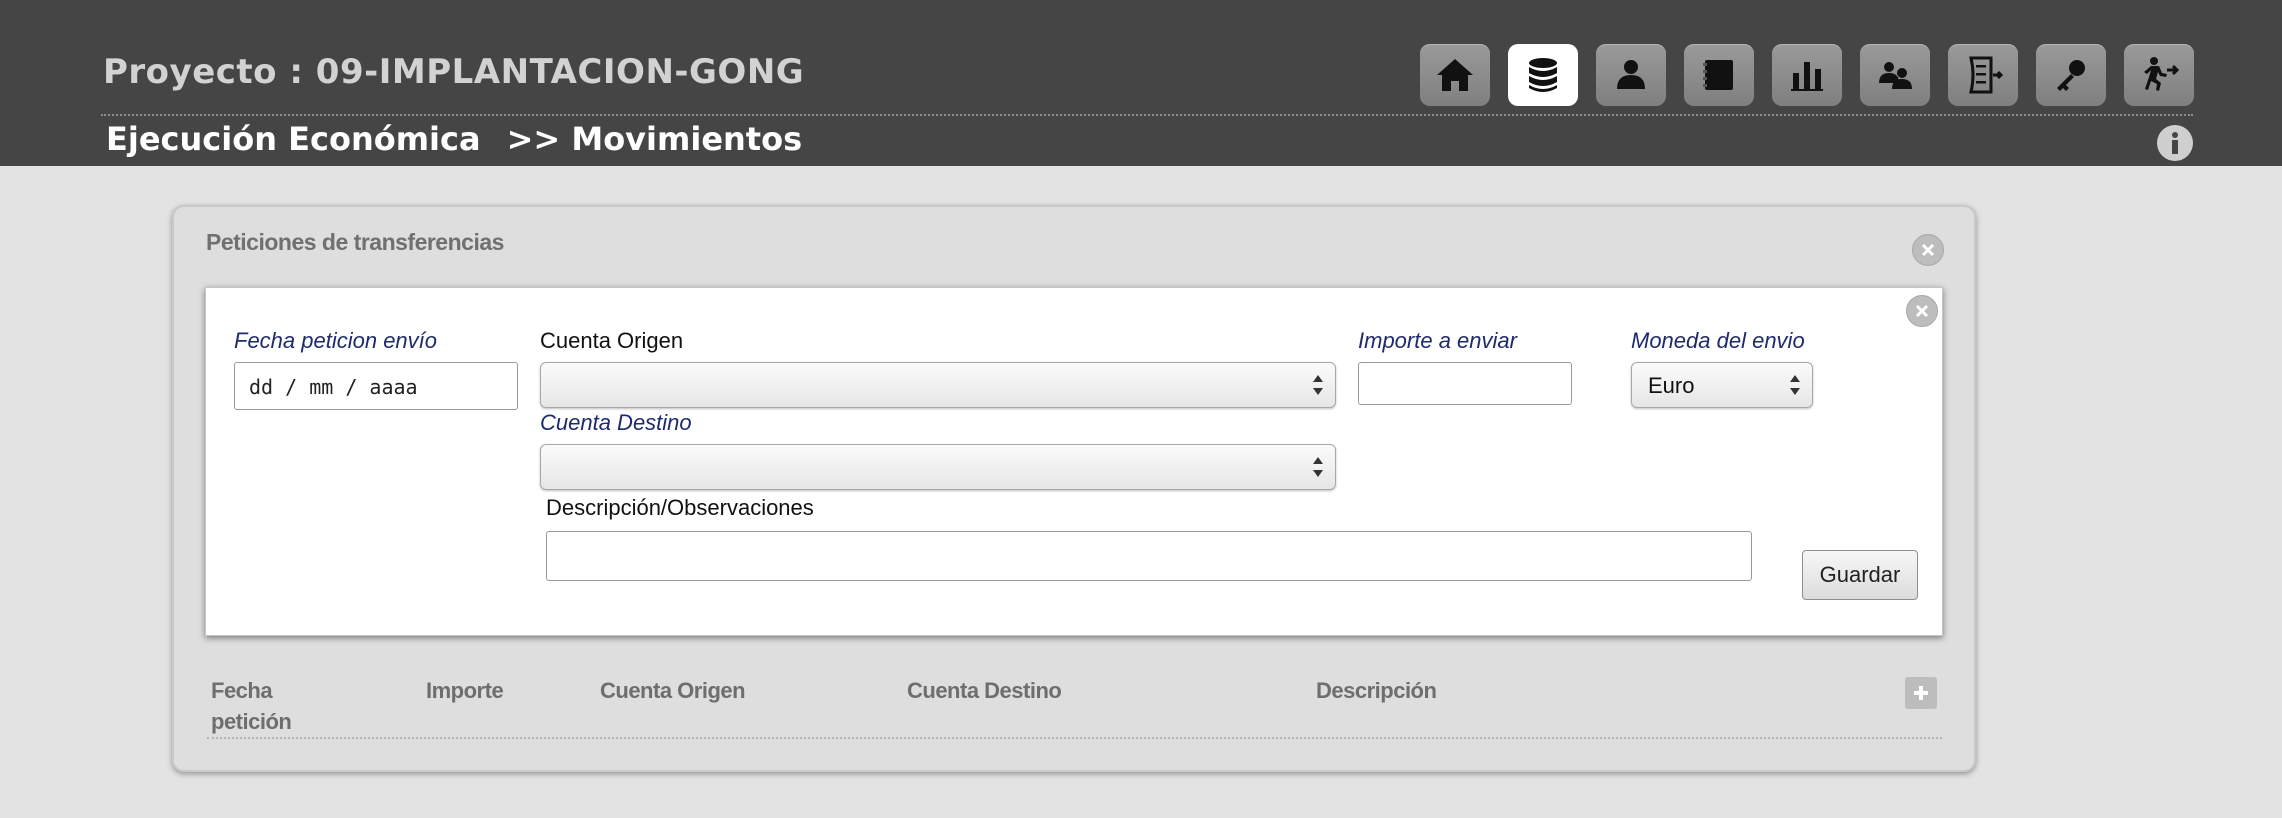 The image size is (2282, 818). I want to click on nav-exit-button, so click(2159, 75).